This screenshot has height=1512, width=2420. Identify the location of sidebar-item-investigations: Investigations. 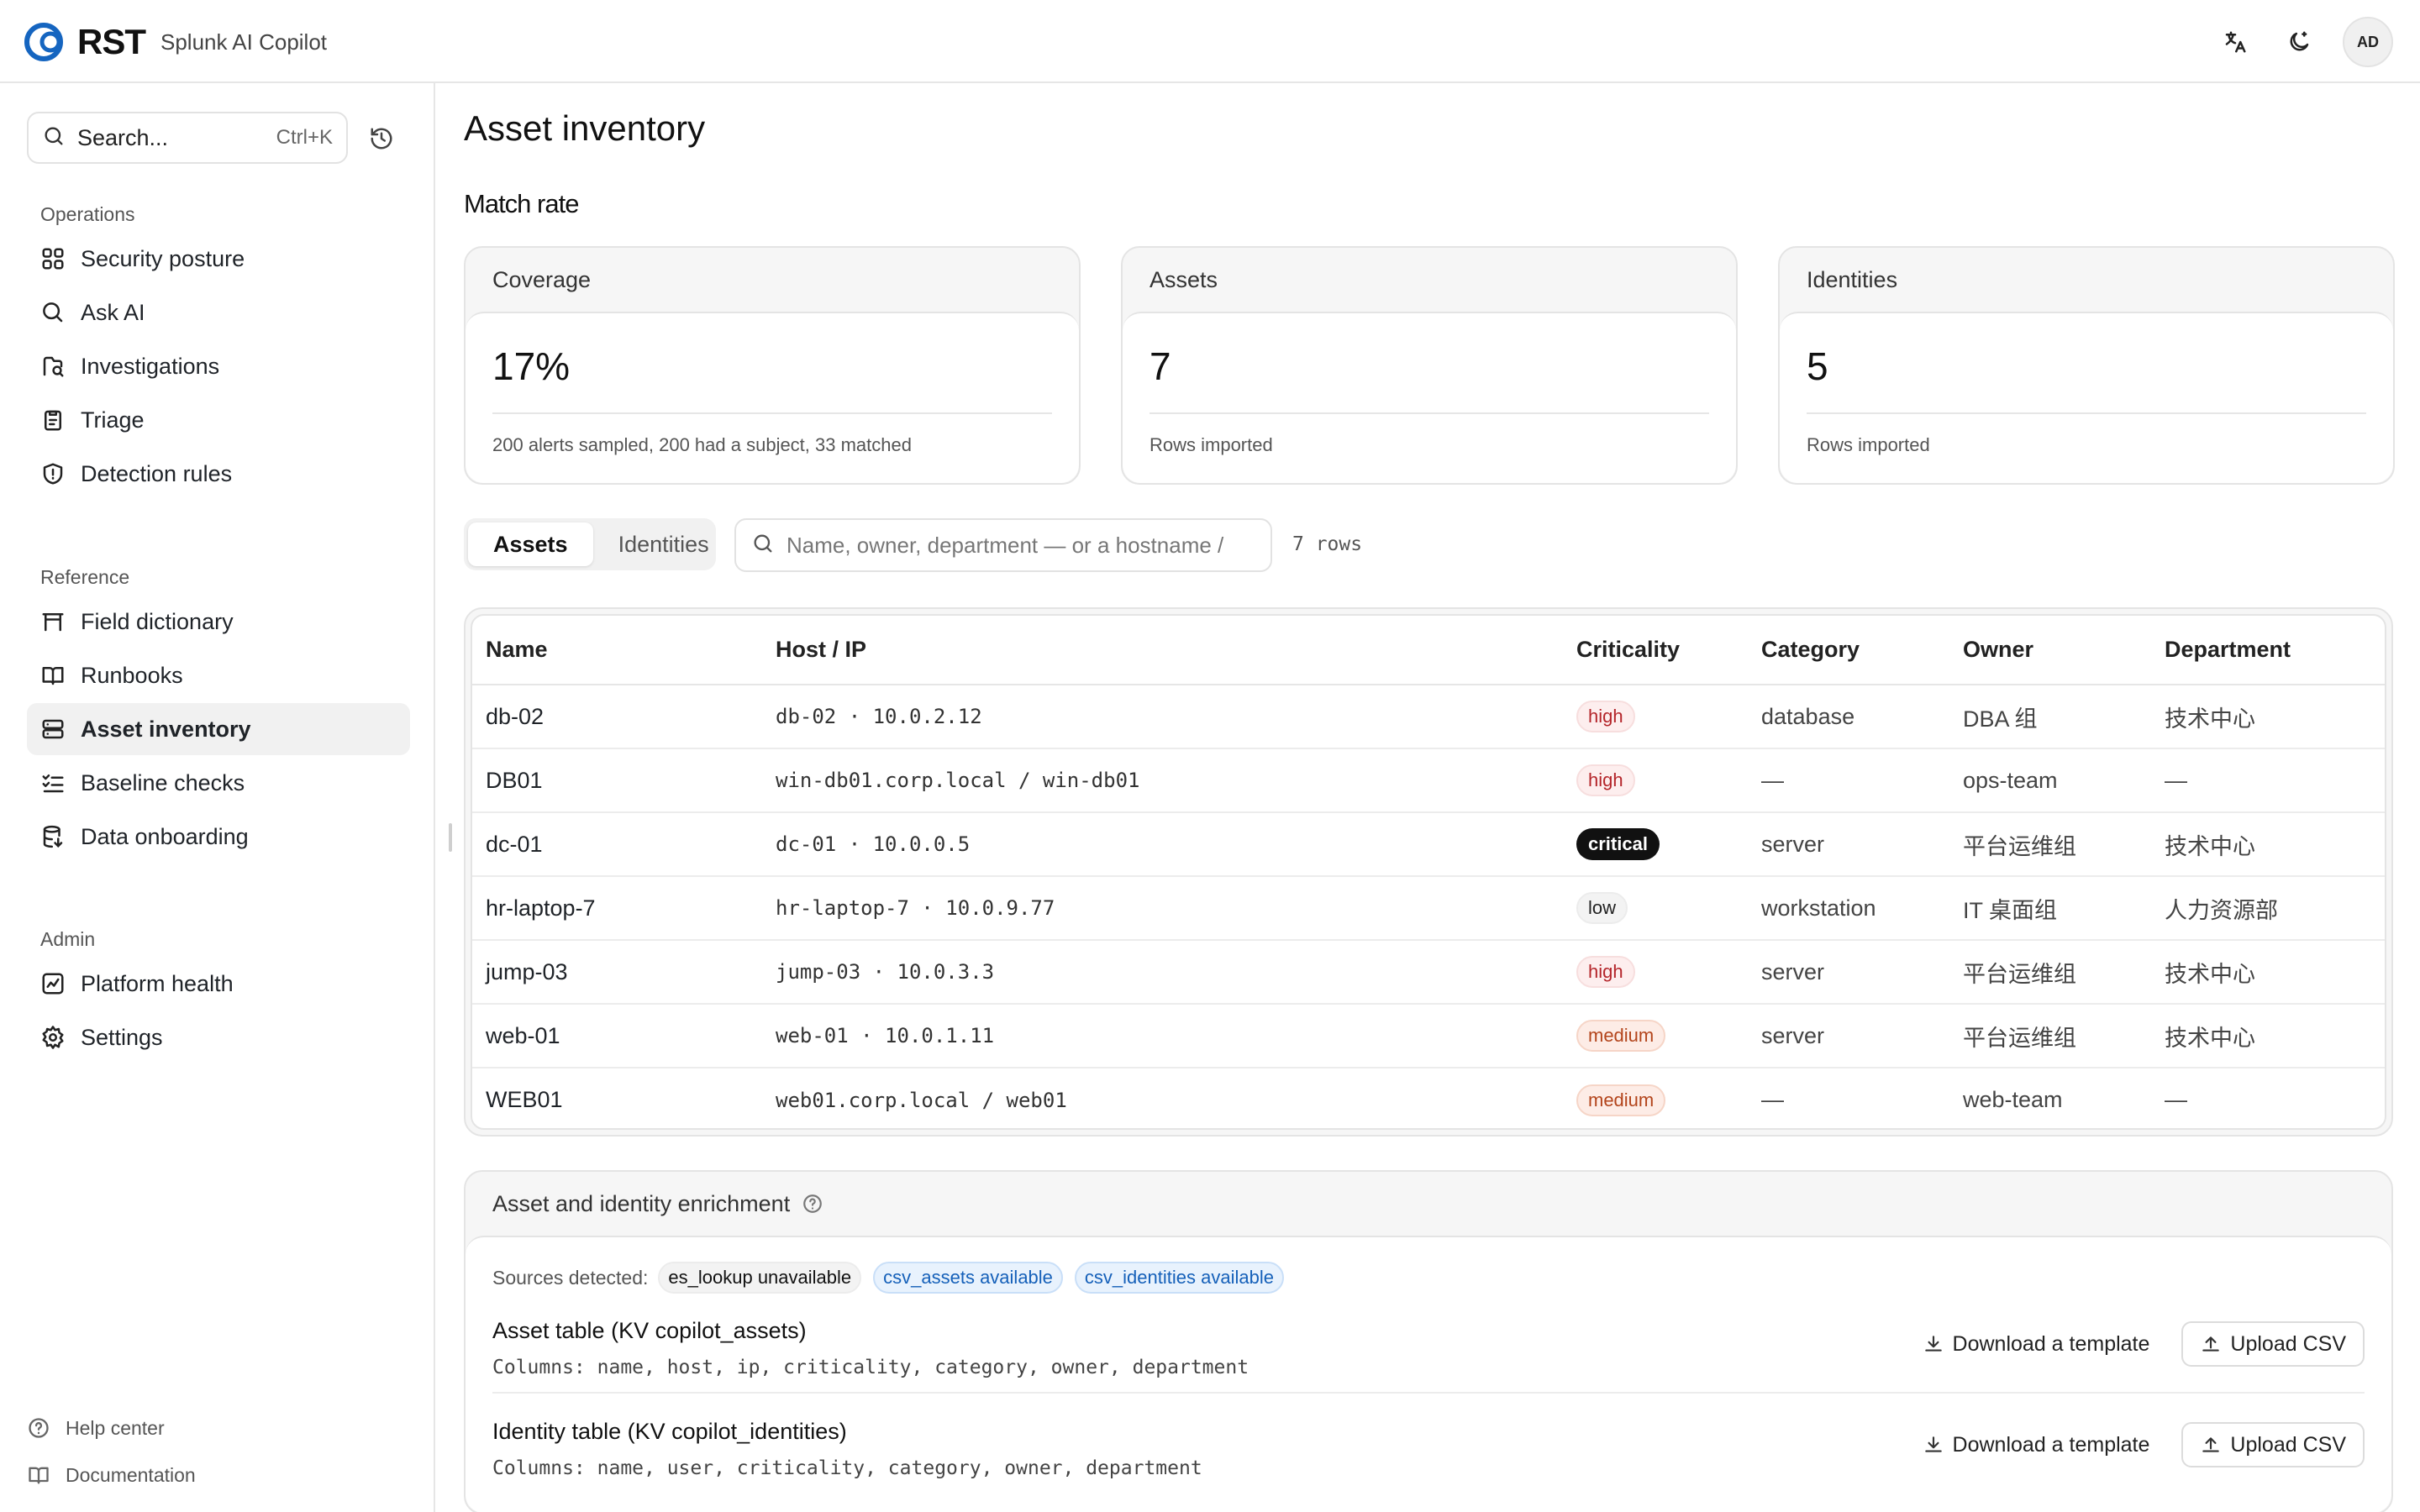
(218, 366).